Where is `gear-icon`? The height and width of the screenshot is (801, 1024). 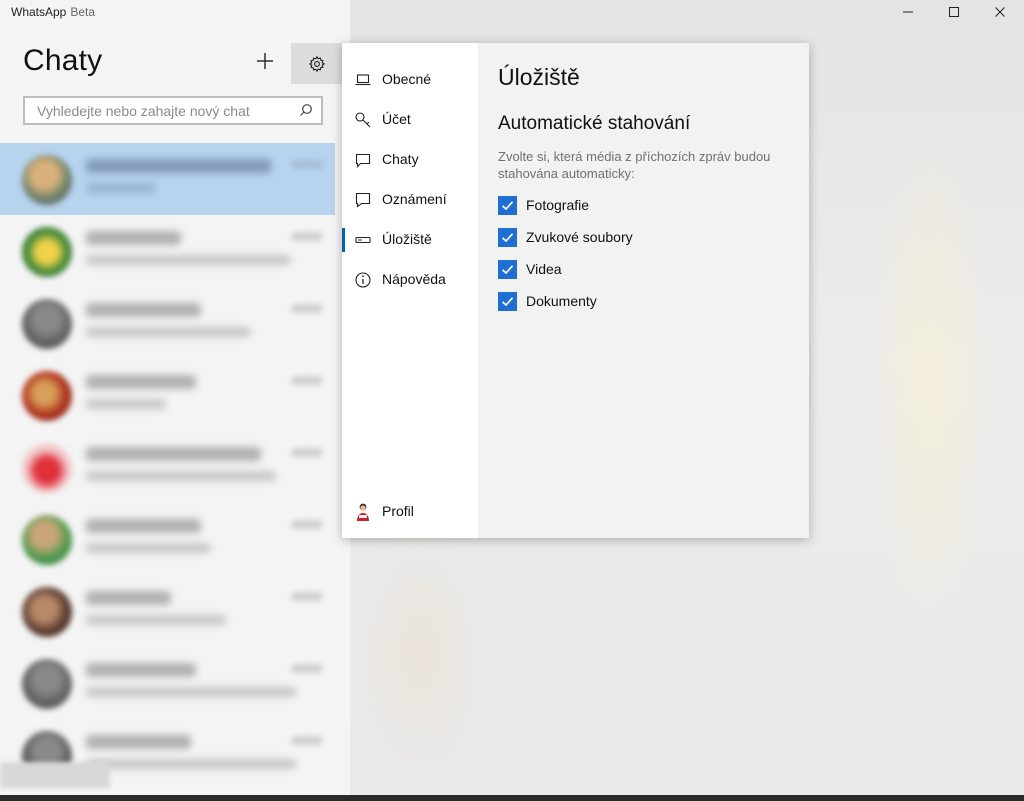
gear-icon is located at coordinates (316, 63).